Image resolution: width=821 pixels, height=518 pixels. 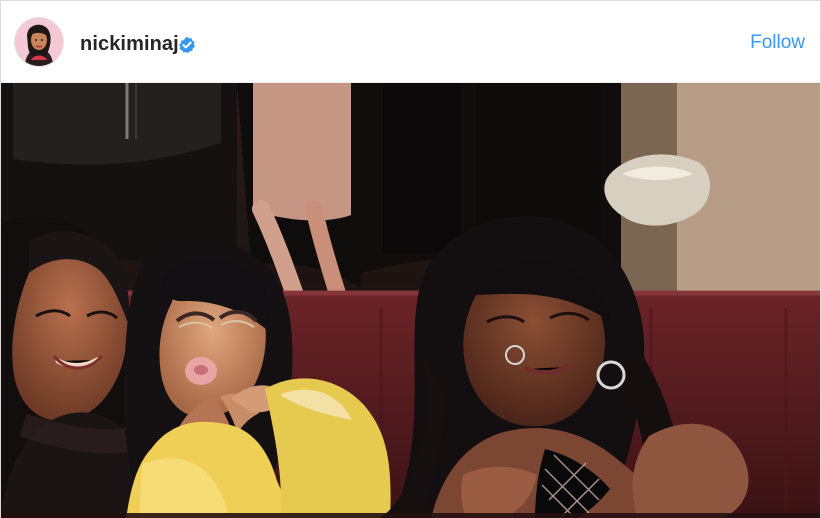 What do you see at coordinates (187, 45) in the screenshot?
I see `verified-badge-icon` at bounding box center [187, 45].